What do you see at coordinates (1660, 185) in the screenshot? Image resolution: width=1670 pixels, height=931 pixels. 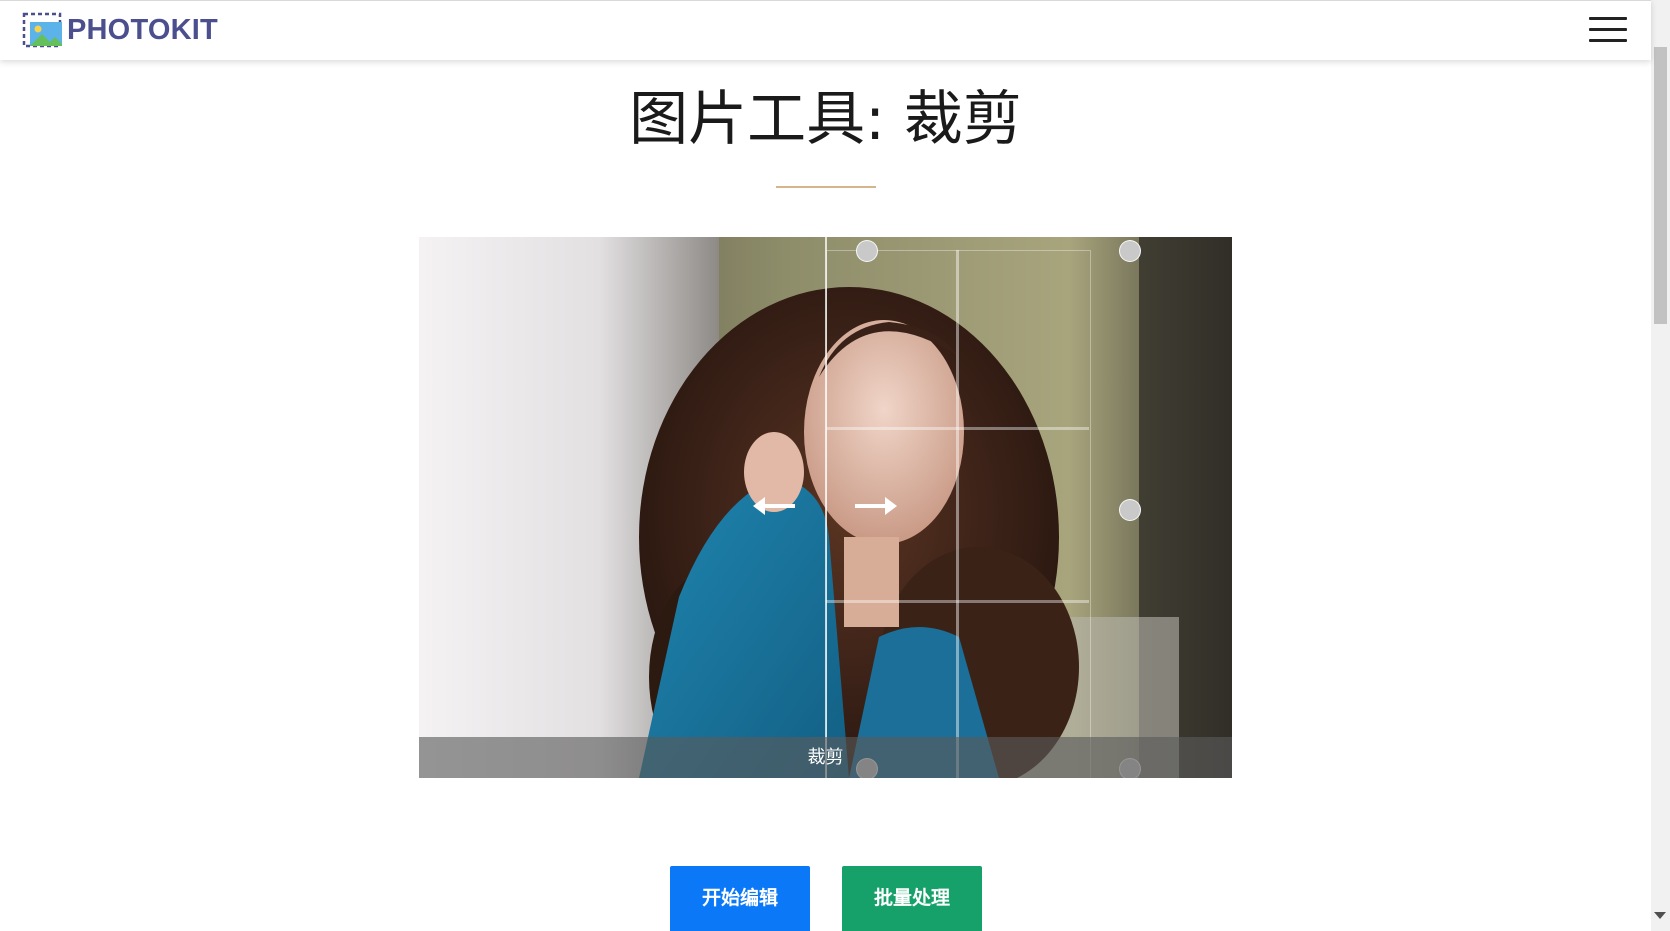 I see `scrollbar-thumb` at bounding box center [1660, 185].